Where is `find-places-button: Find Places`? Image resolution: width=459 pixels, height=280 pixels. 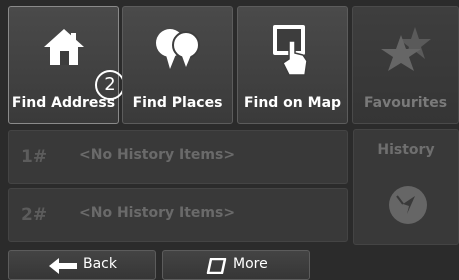 find-places-button: Find Places is located at coordinates (177, 65).